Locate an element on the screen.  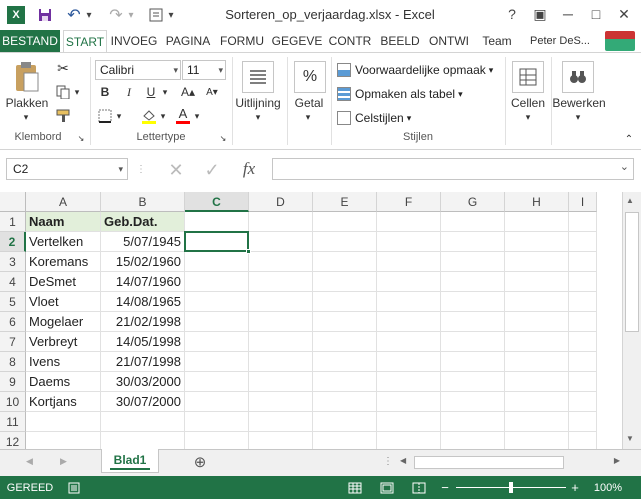
cell-e2 is located at coordinates (345, 242).